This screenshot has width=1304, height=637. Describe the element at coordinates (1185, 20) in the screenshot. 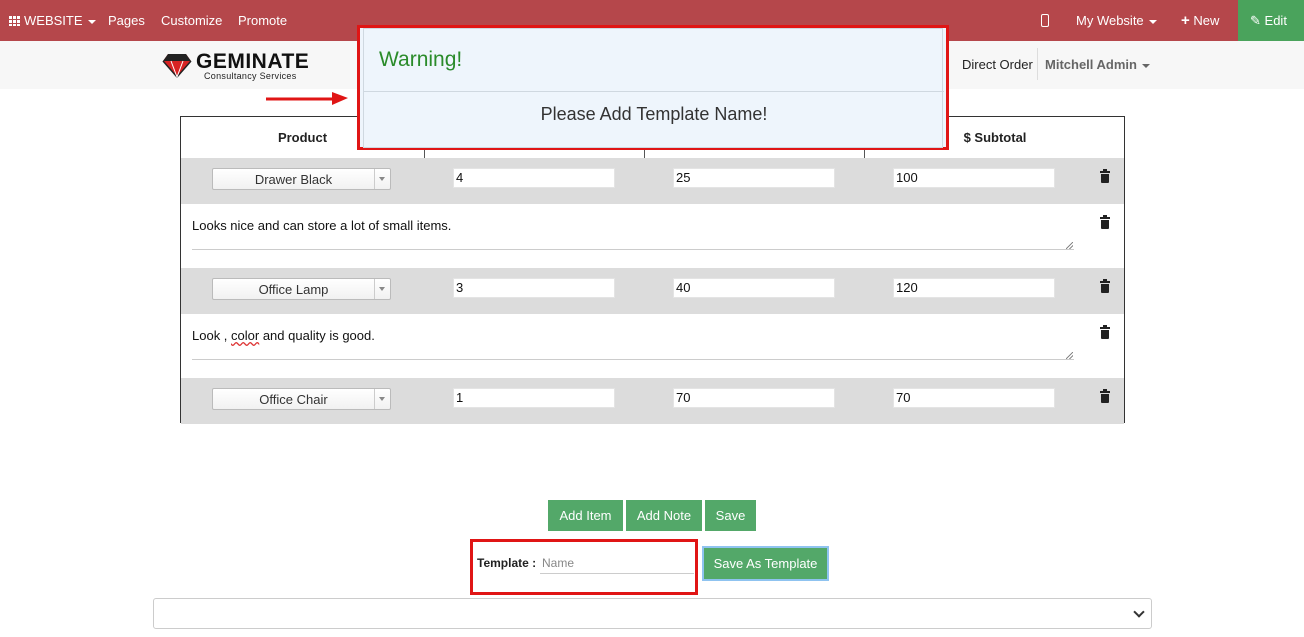

I see `plus-icon: +` at that location.